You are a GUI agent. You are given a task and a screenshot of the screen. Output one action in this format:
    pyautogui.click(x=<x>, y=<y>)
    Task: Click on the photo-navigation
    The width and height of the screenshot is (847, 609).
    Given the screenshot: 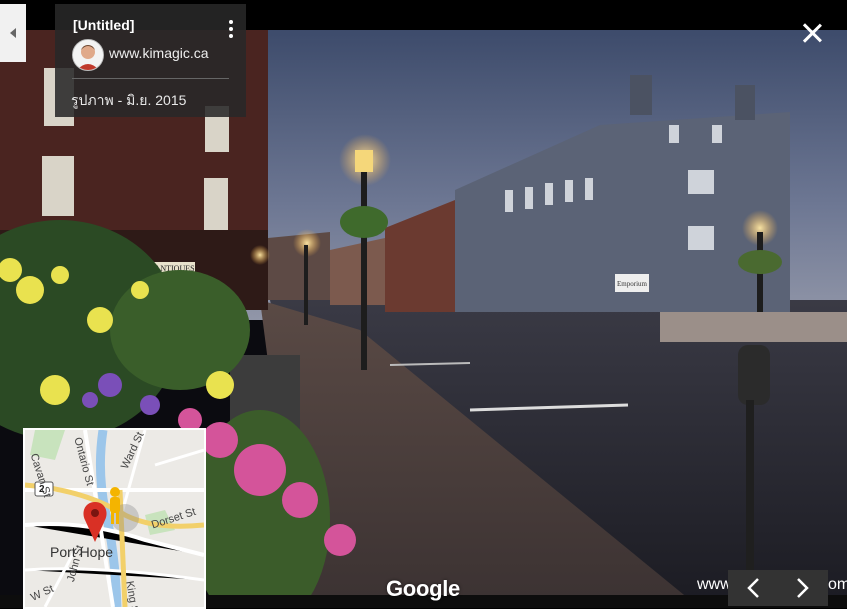 What is the action you would take?
    pyautogui.click(x=778, y=588)
    